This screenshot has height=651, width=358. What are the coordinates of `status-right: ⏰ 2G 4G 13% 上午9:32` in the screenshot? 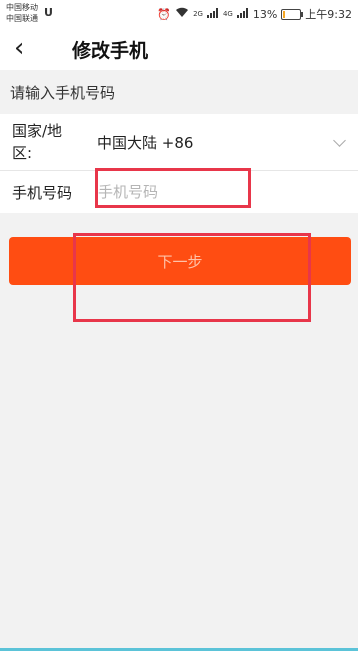 It's located at (254, 14).